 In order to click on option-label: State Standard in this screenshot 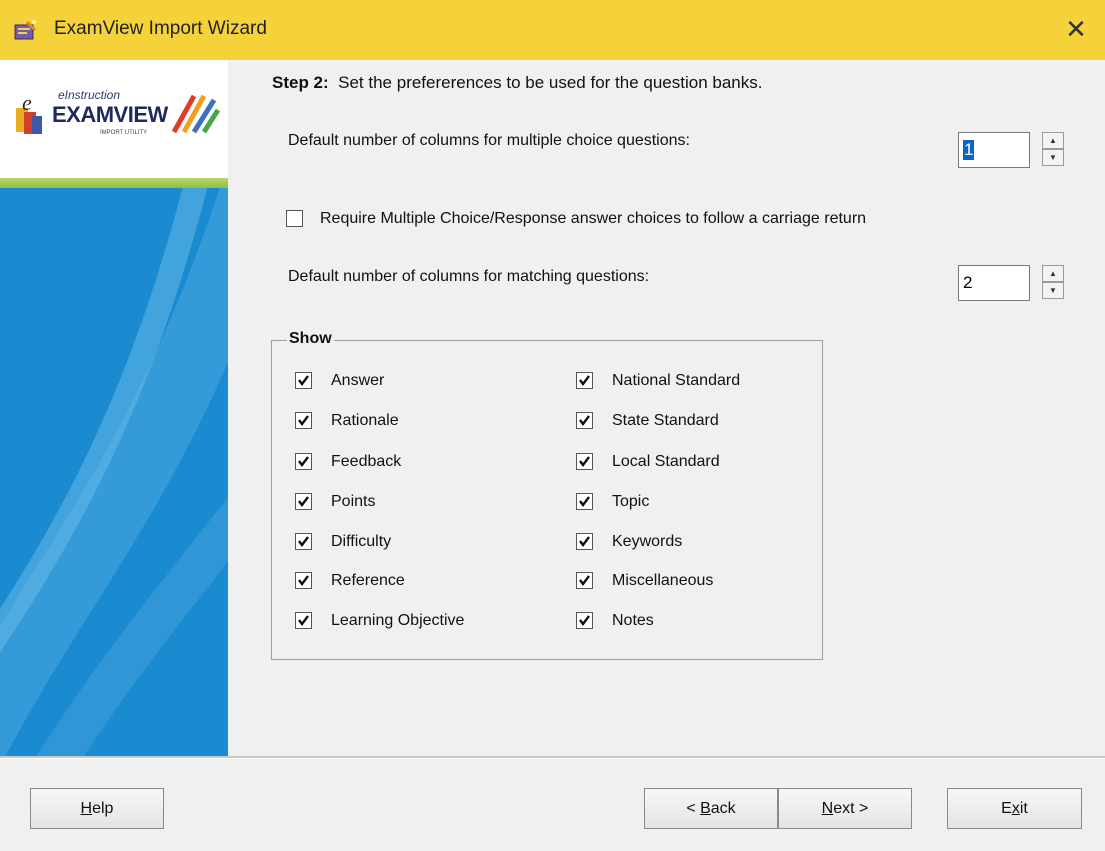, I will do `click(665, 420)`.